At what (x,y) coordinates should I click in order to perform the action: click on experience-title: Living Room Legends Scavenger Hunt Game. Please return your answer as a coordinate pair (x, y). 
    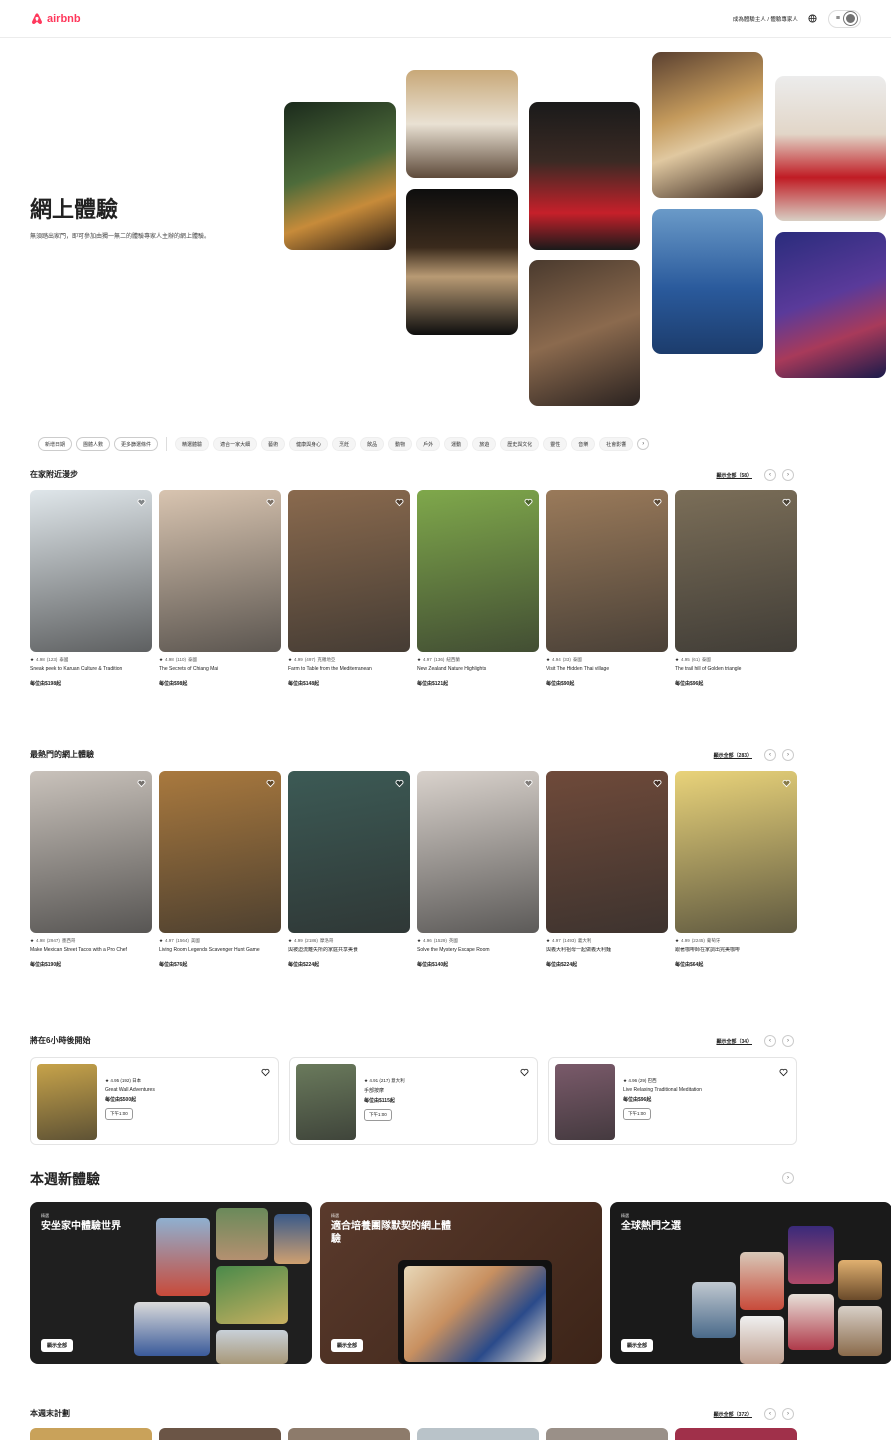
    Looking at the image, I should click on (209, 950).